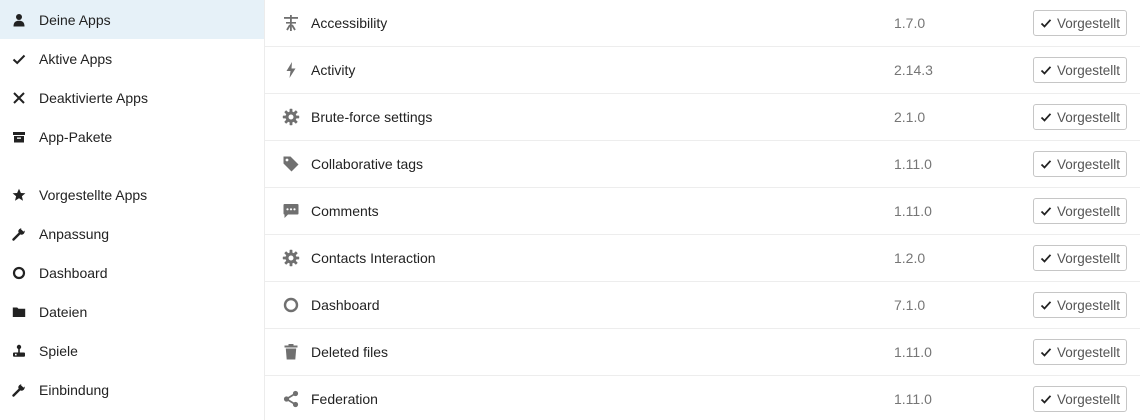 This screenshot has height=420, width=1140. What do you see at coordinates (132, 165) in the screenshot?
I see `sidebar-separator` at bounding box center [132, 165].